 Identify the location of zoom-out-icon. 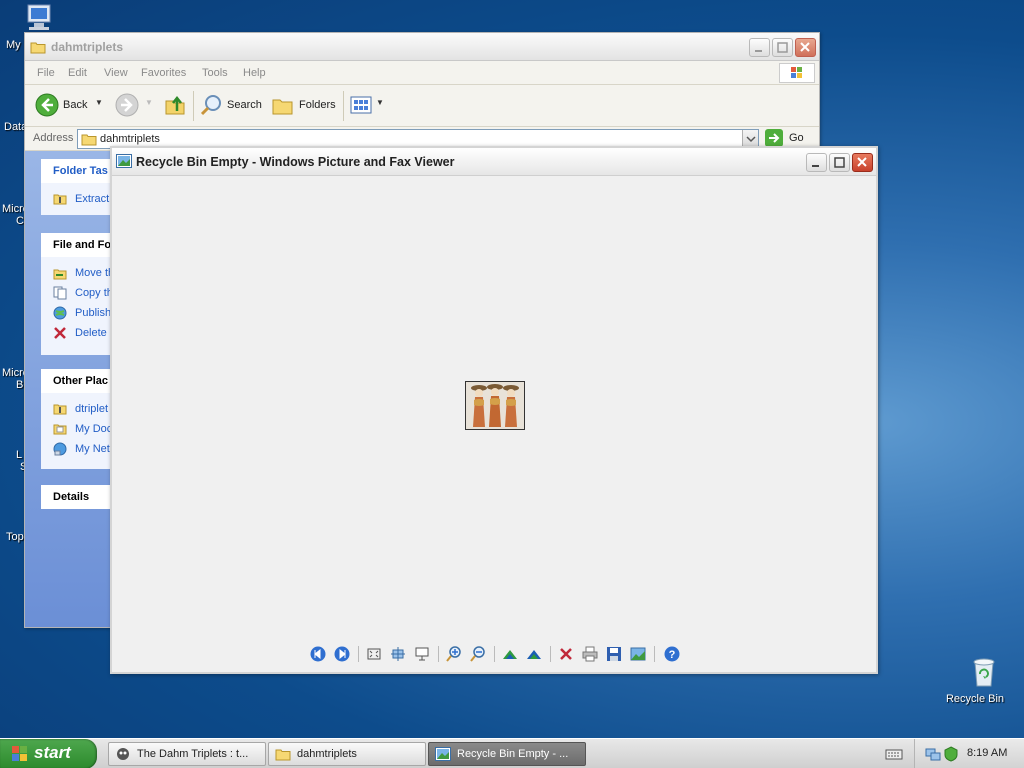
(478, 654).